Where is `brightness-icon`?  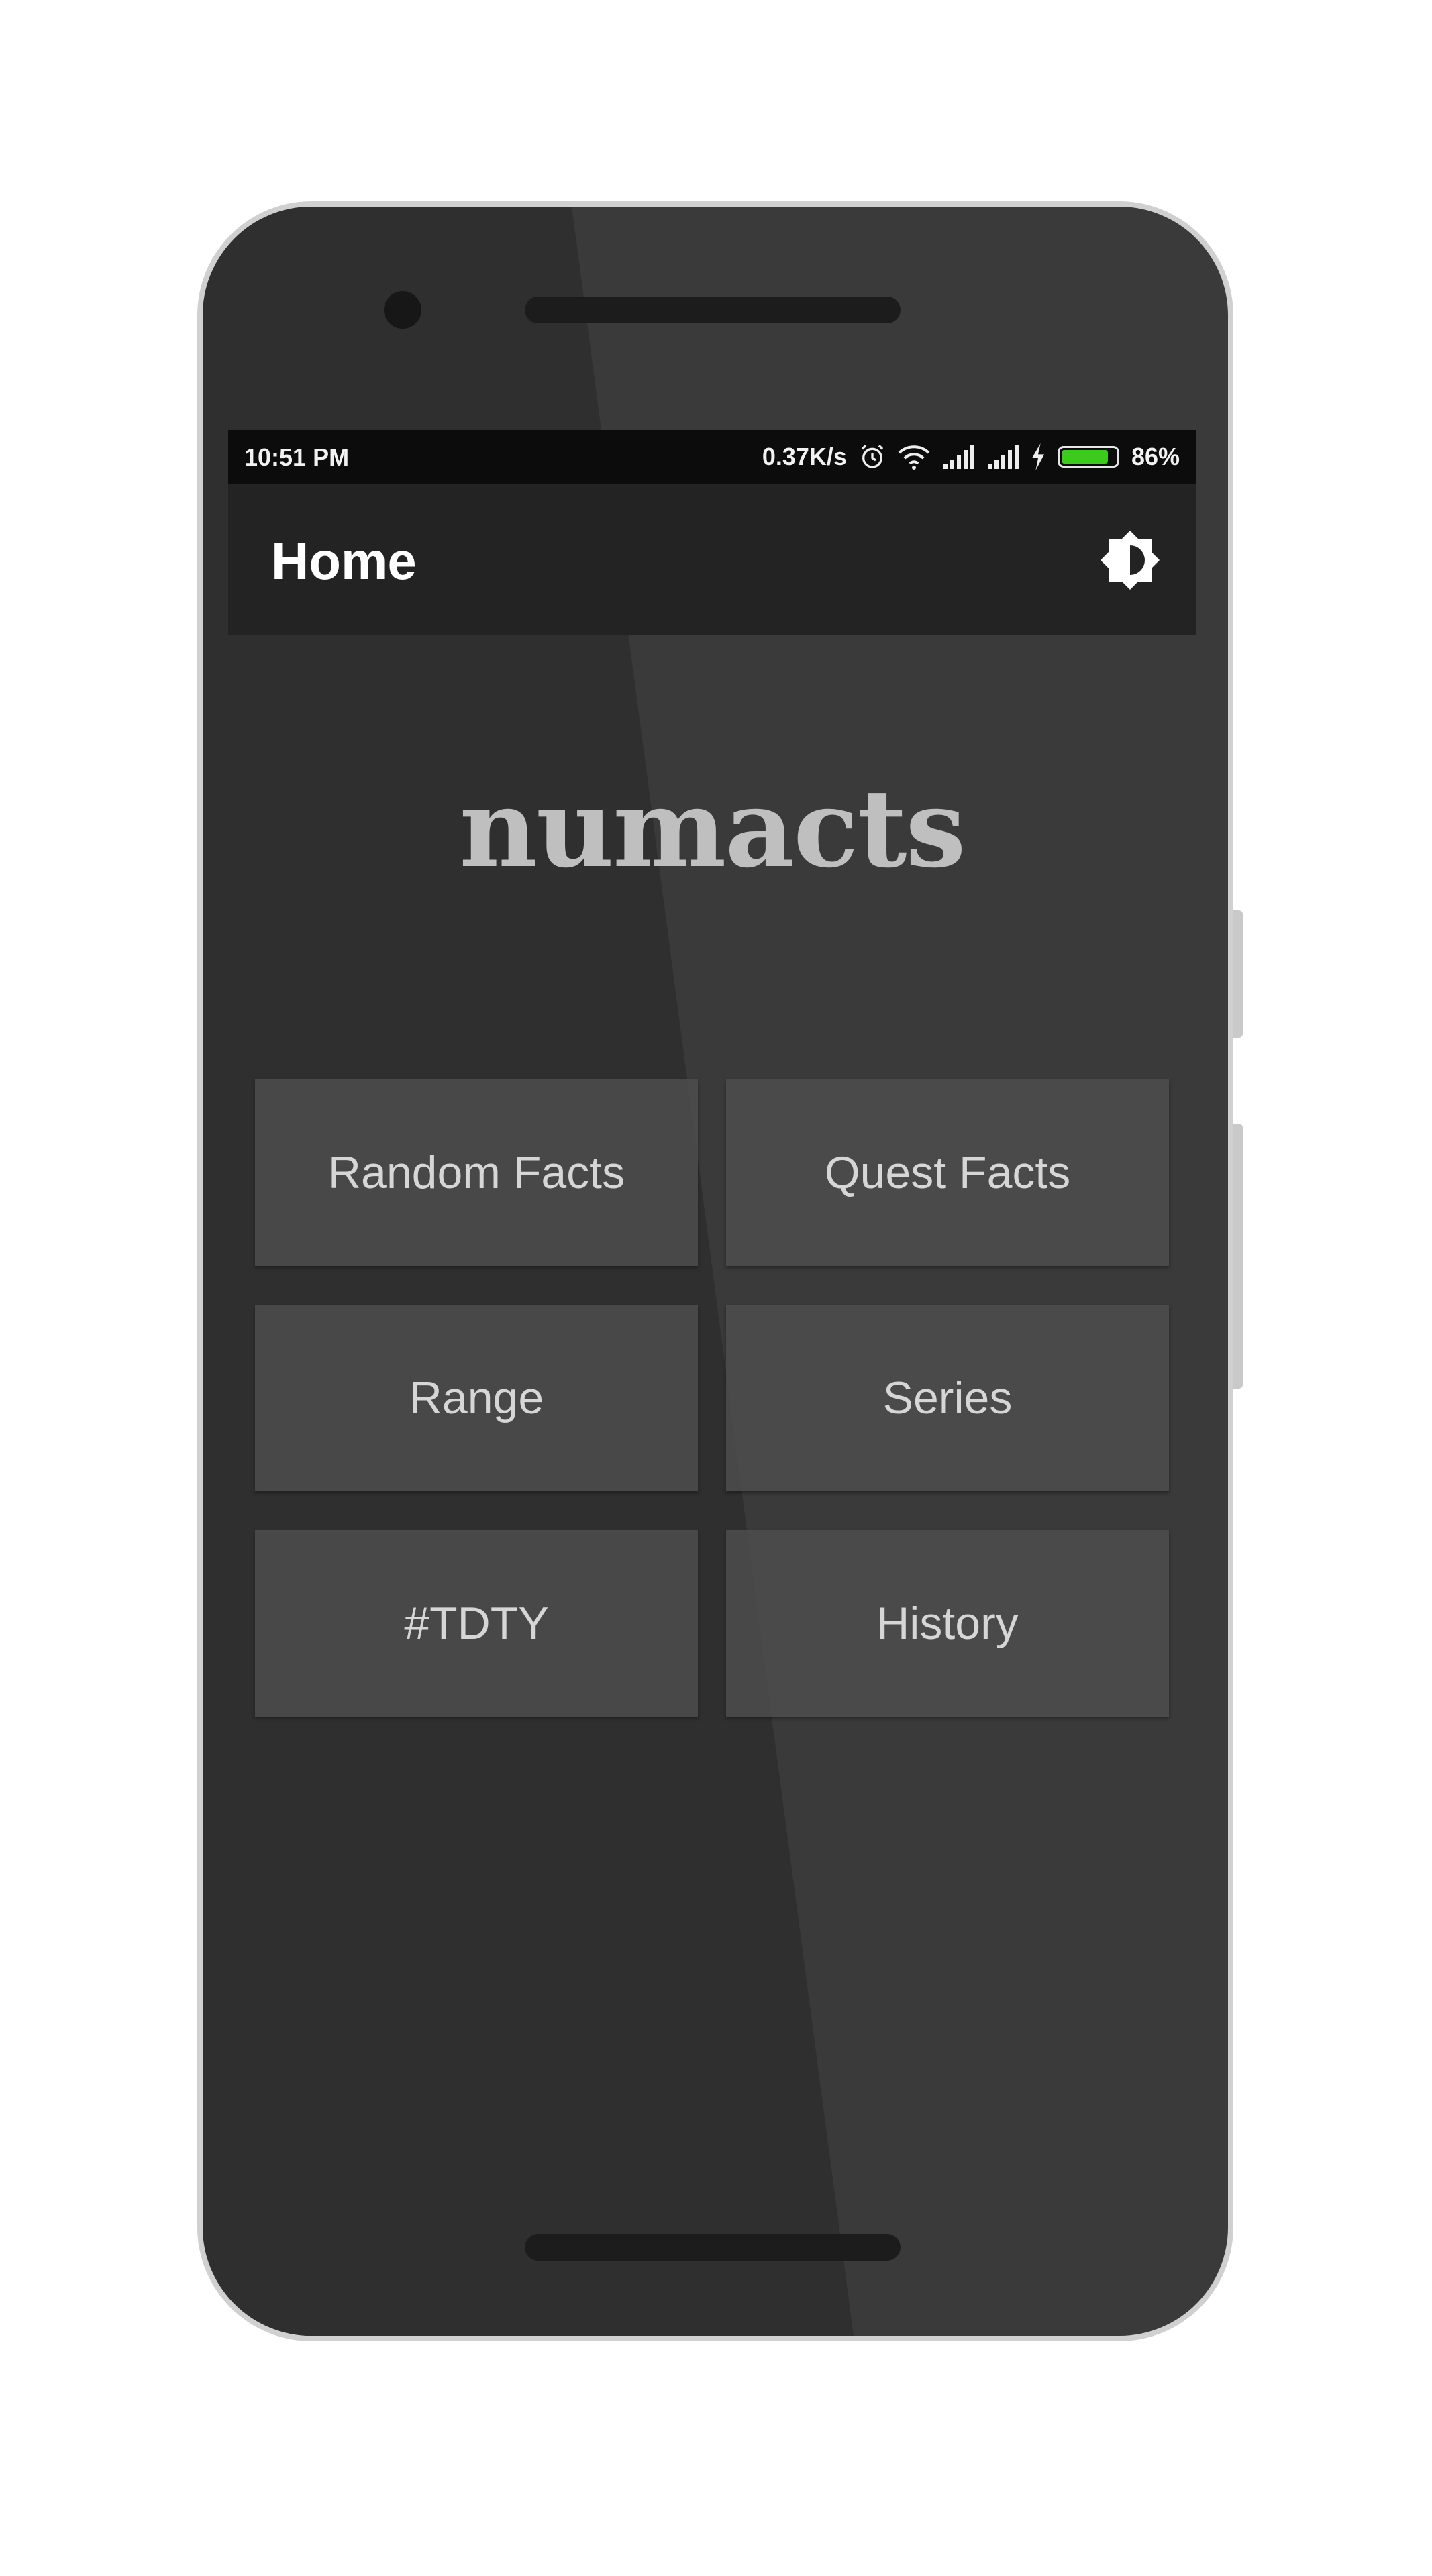
brightness-icon is located at coordinates (1130, 560).